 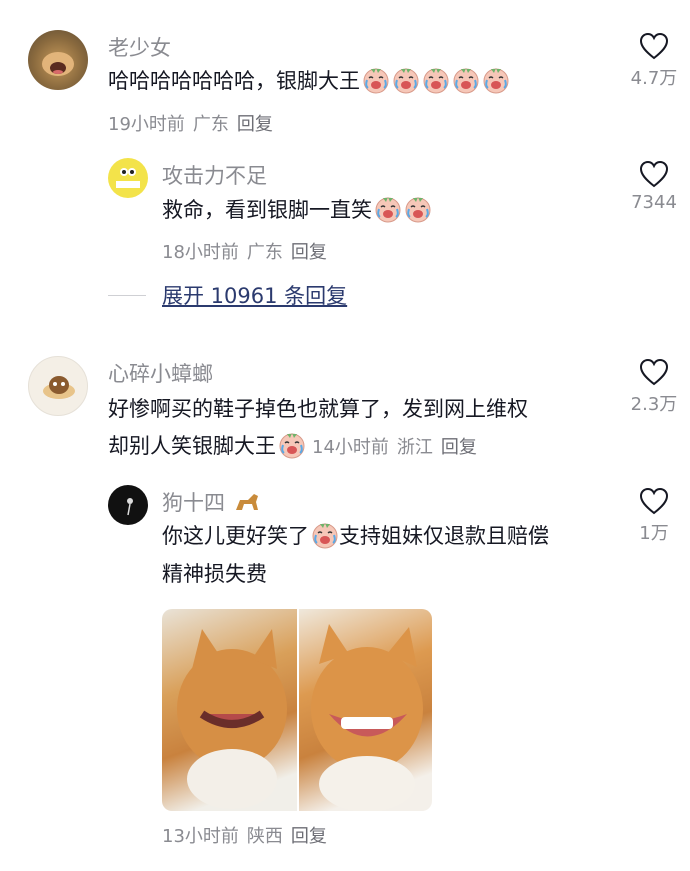 I want to click on comment-username: 狗十四, so click(x=212, y=502).